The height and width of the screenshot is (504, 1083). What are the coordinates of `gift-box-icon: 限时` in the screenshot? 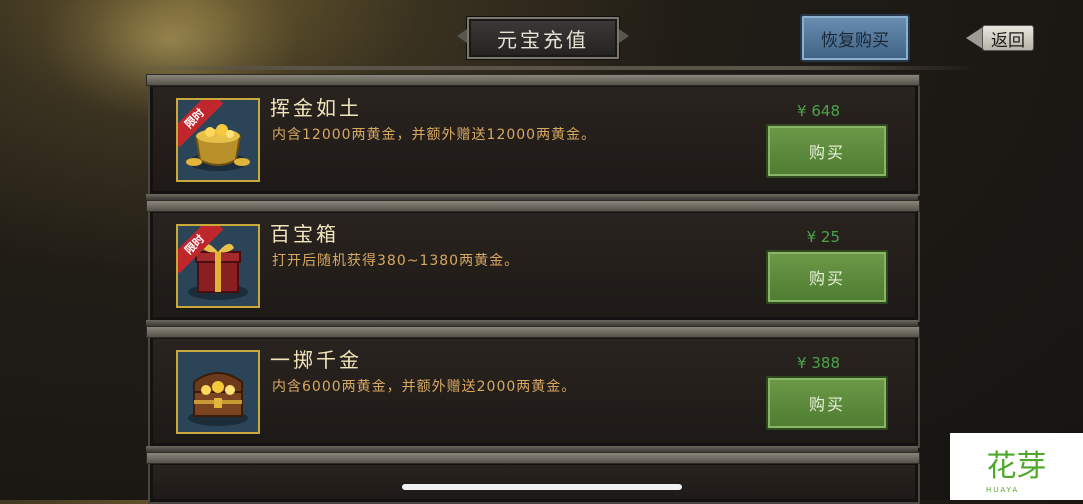 It's located at (218, 266).